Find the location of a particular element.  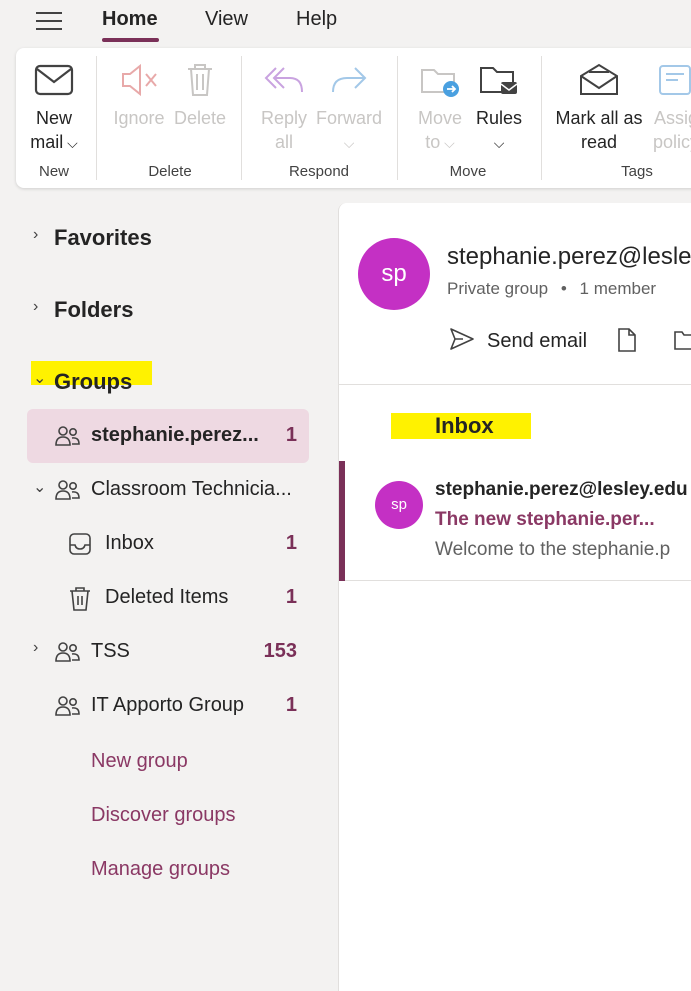

inbox-icon is located at coordinates (80, 544).